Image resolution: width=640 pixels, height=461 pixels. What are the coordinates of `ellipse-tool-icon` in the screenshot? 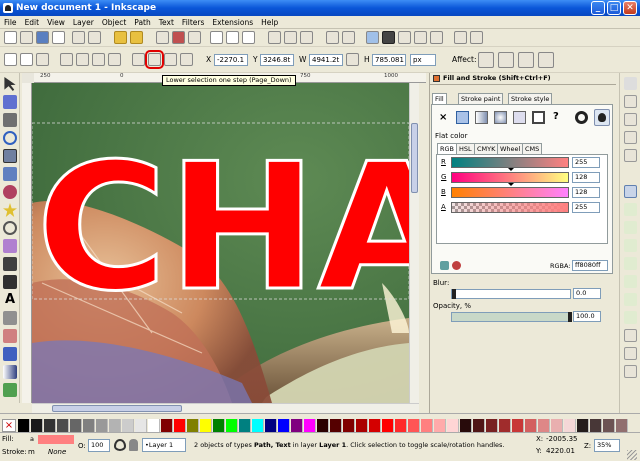 It's located at (10, 192).